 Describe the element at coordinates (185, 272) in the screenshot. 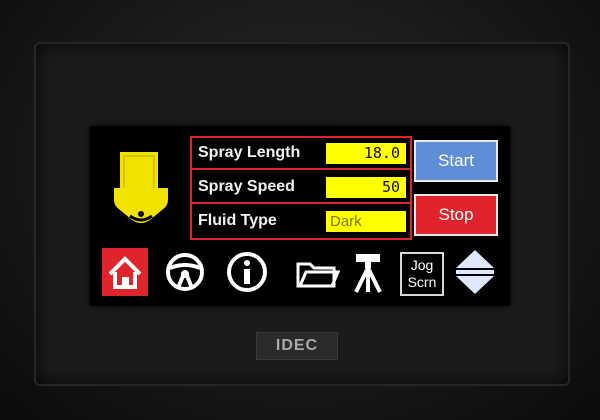

I see `steering-wheel-icon` at that location.